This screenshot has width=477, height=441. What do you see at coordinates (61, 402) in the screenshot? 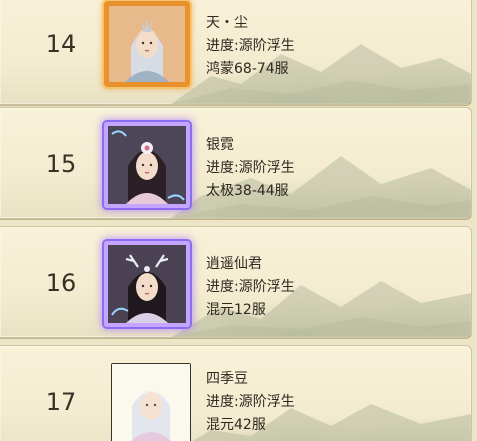
I see `rank-number: 17` at bounding box center [61, 402].